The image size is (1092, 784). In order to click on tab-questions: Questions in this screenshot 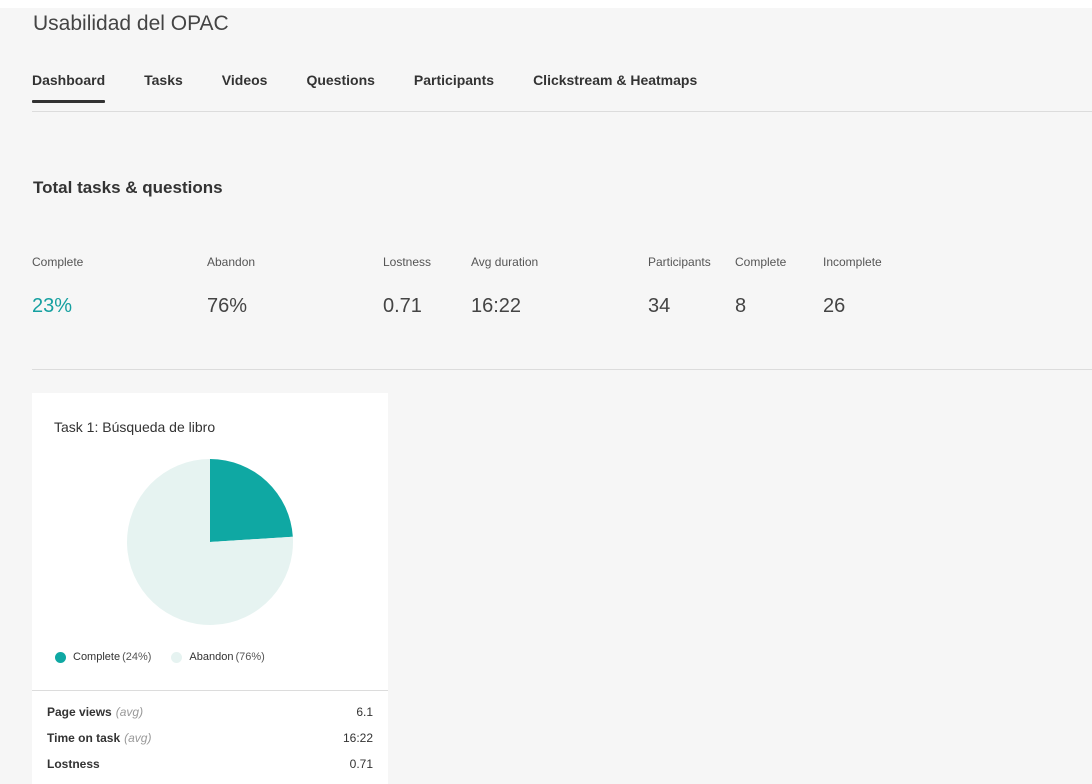, I will do `click(340, 87)`.